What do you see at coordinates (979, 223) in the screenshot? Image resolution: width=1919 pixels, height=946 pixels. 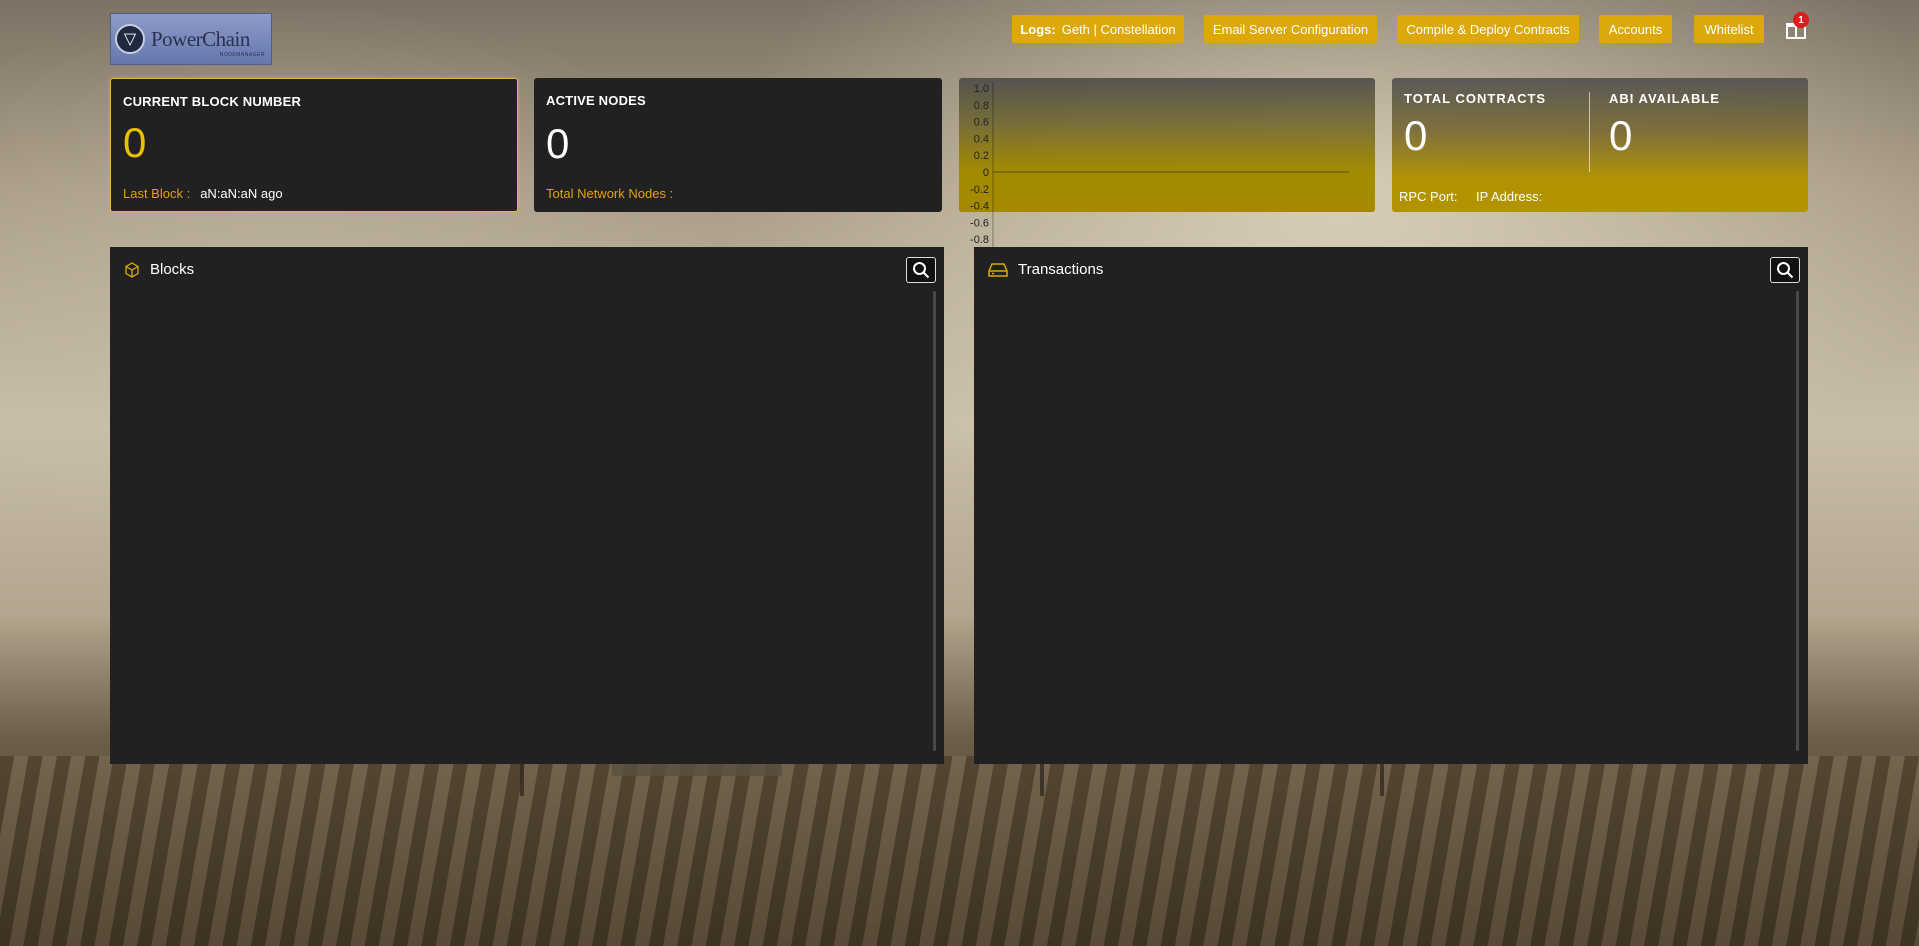 I see `chart-y-tick-label: -0.6` at bounding box center [979, 223].